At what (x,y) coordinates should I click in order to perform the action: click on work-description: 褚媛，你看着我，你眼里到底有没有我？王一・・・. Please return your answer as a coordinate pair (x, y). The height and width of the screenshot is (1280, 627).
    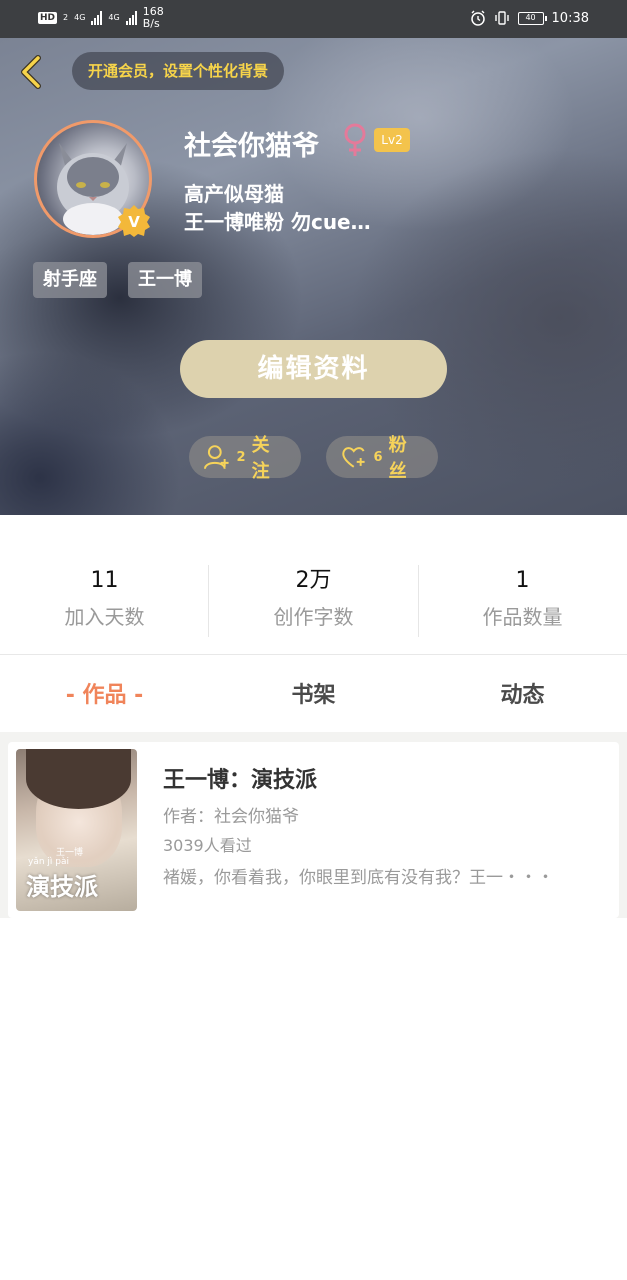
    Looking at the image, I should click on (358, 878).